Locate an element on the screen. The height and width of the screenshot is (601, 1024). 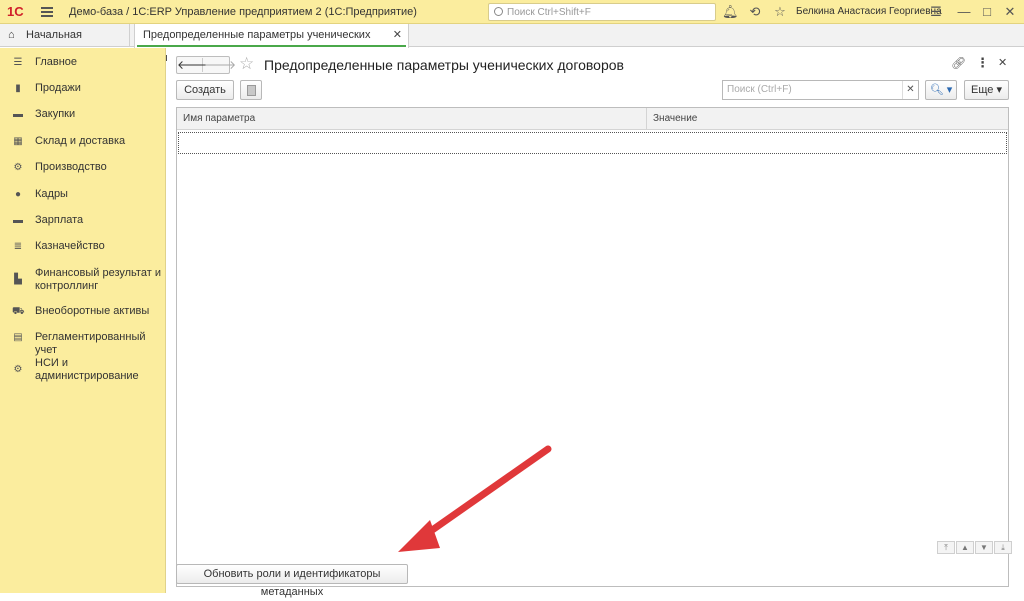
close-window-icon: ✕ is located at coordinates (1010, 12).